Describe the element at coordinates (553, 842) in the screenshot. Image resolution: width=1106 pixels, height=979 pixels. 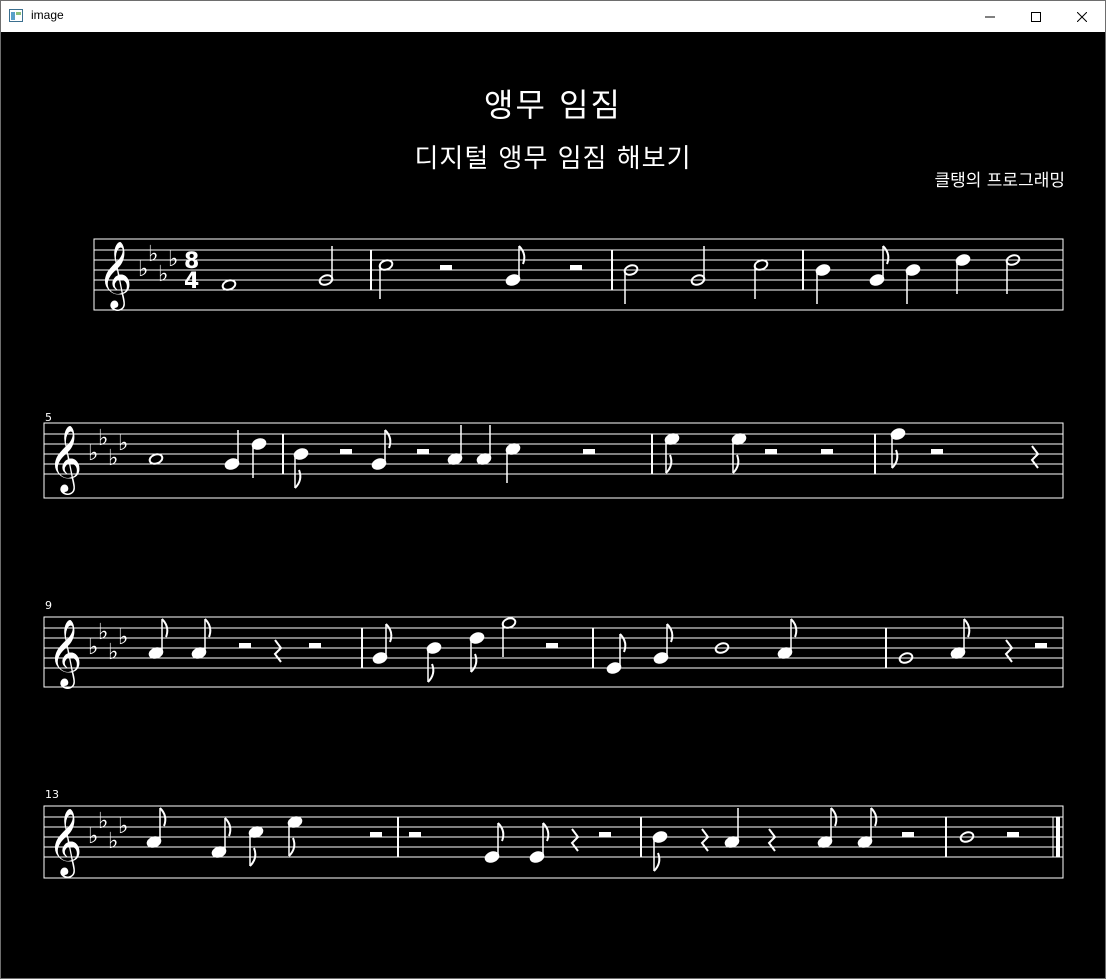
I see `staff-system-4: 𝄞 ♭♭♭♭` at that location.